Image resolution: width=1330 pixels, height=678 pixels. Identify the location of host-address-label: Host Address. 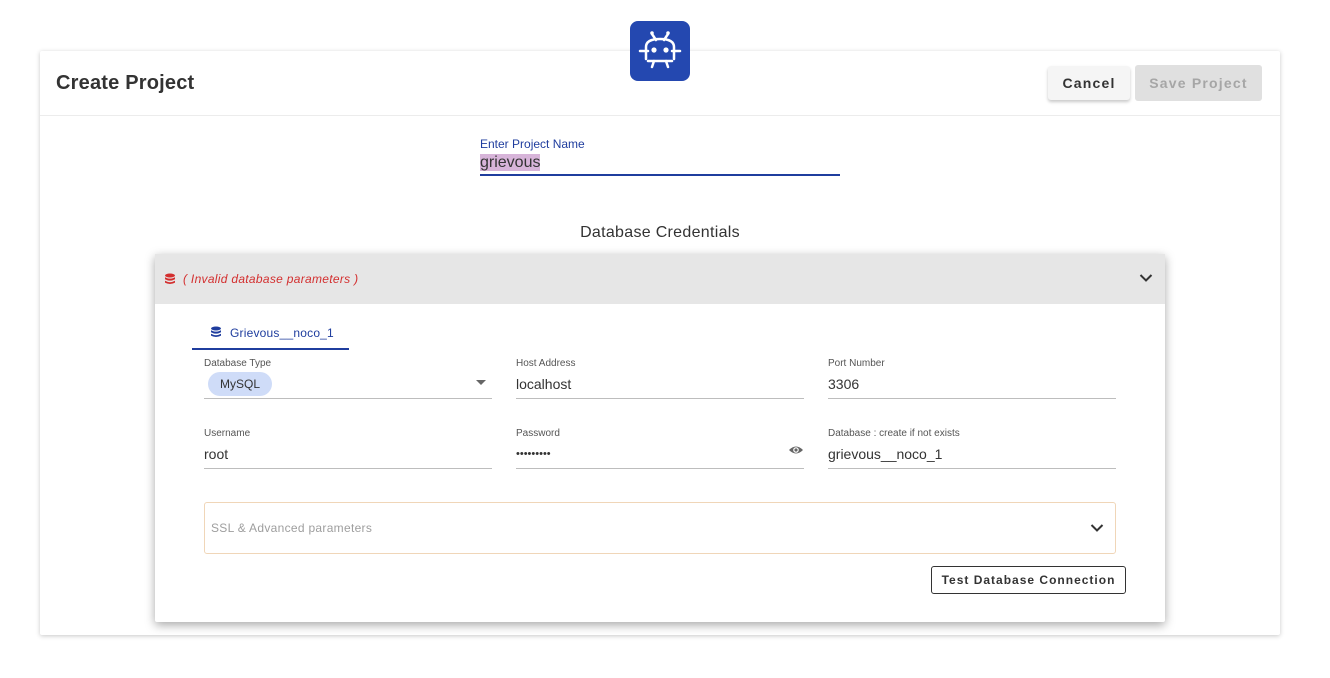
(546, 363).